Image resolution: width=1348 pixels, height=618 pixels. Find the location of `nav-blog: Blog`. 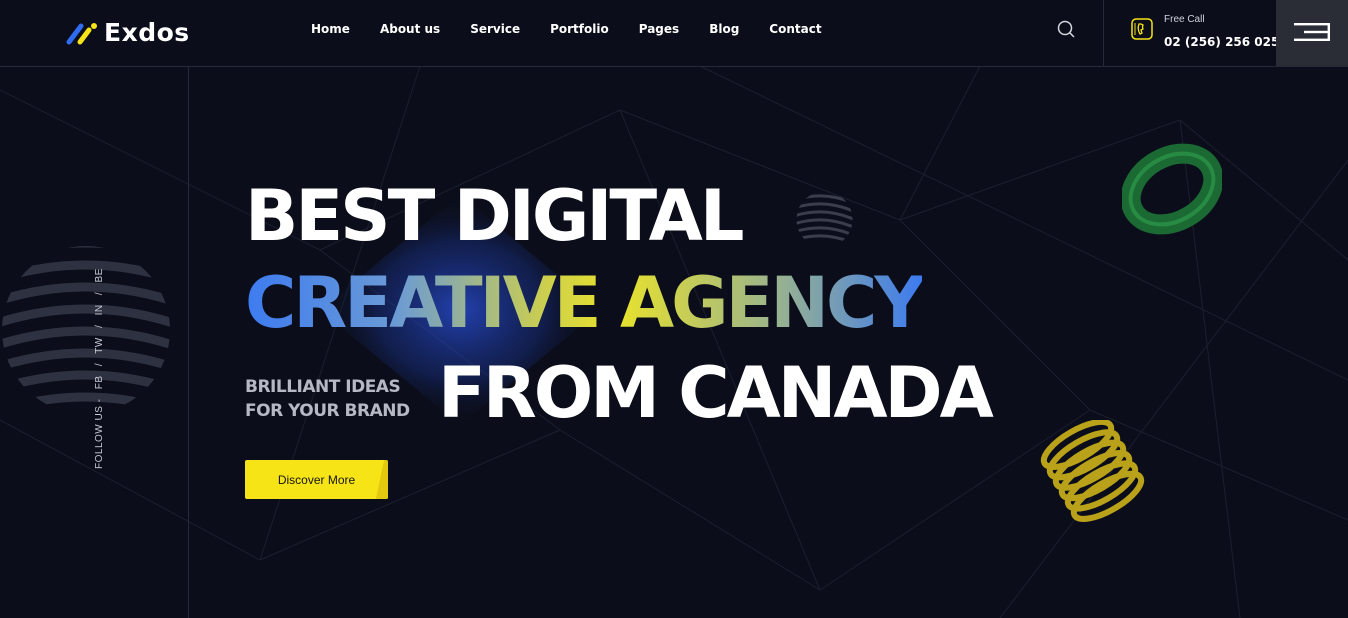

nav-blog: Blog is located at coordinates (724, 29).